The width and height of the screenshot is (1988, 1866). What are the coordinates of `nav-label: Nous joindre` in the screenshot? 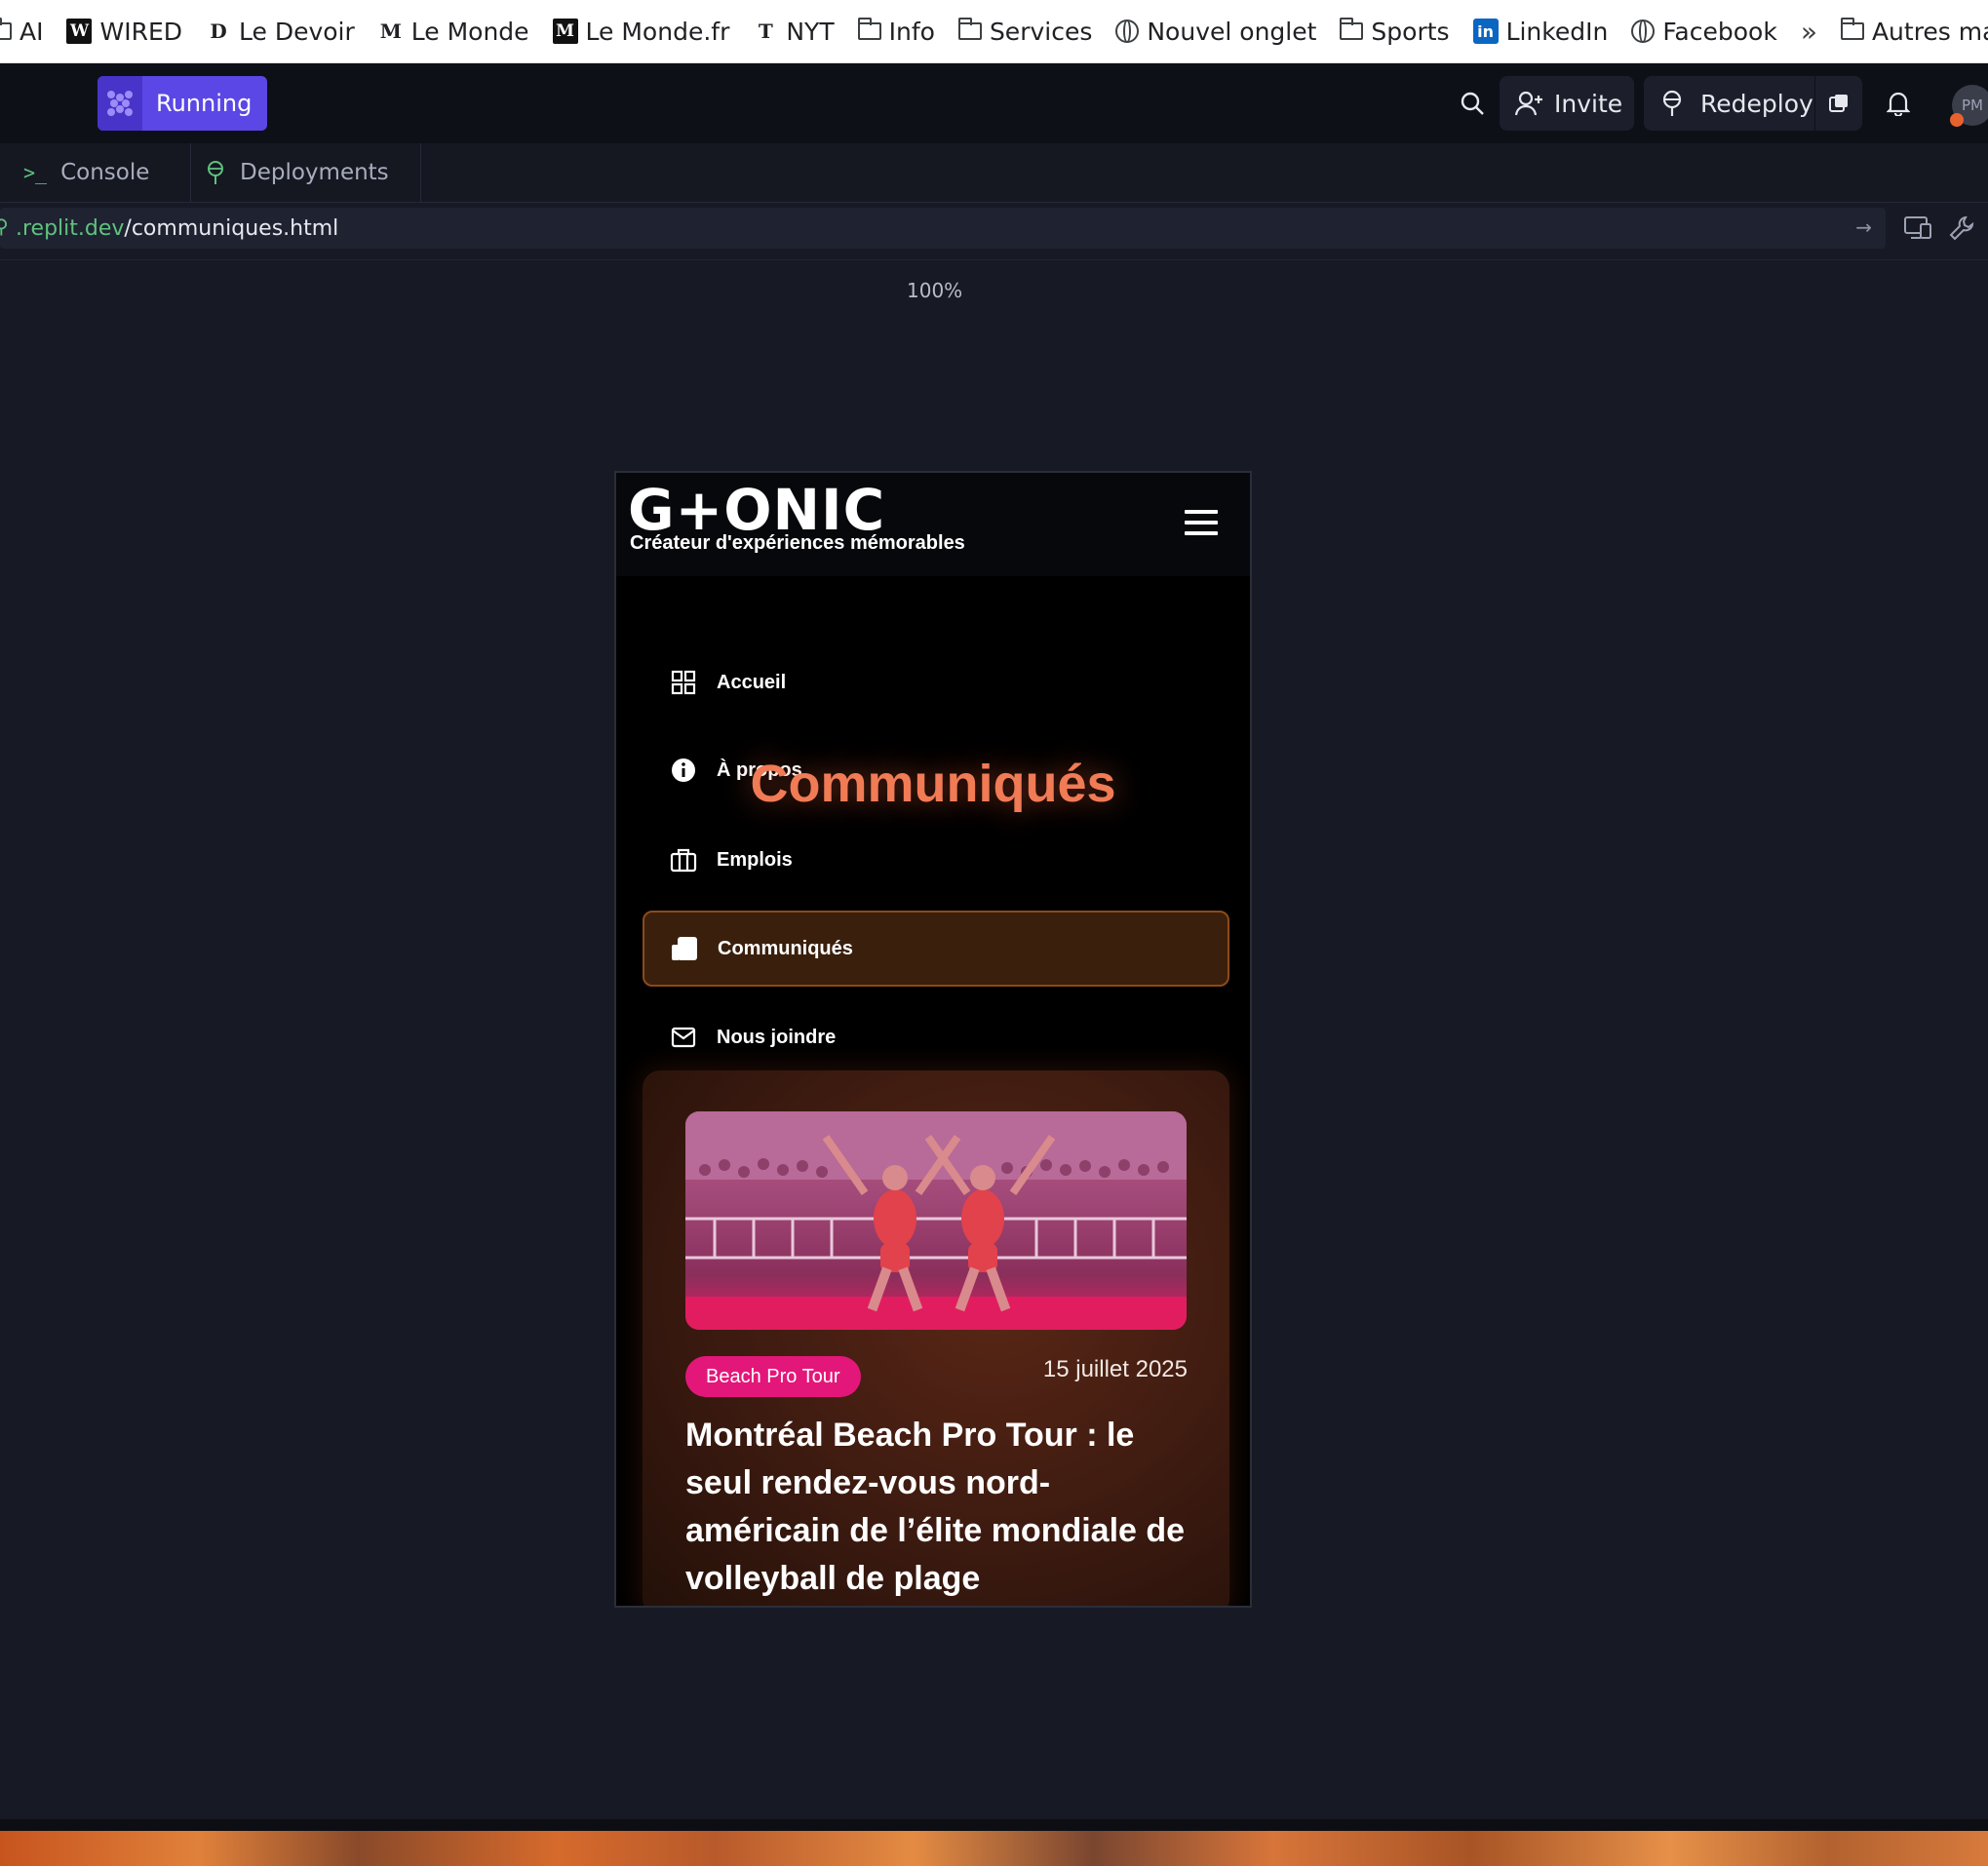 It's located at (777, 1037).